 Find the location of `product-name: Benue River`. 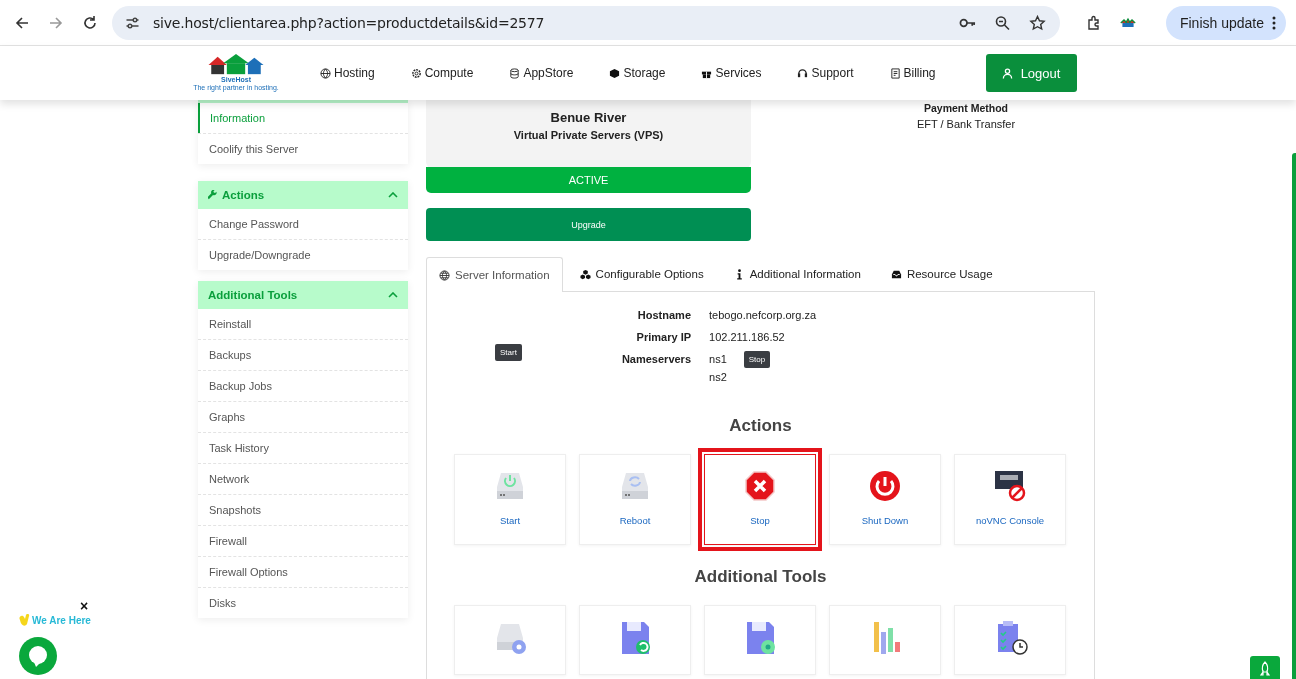

product-name: Benue River is located at coordinates (588, 117).